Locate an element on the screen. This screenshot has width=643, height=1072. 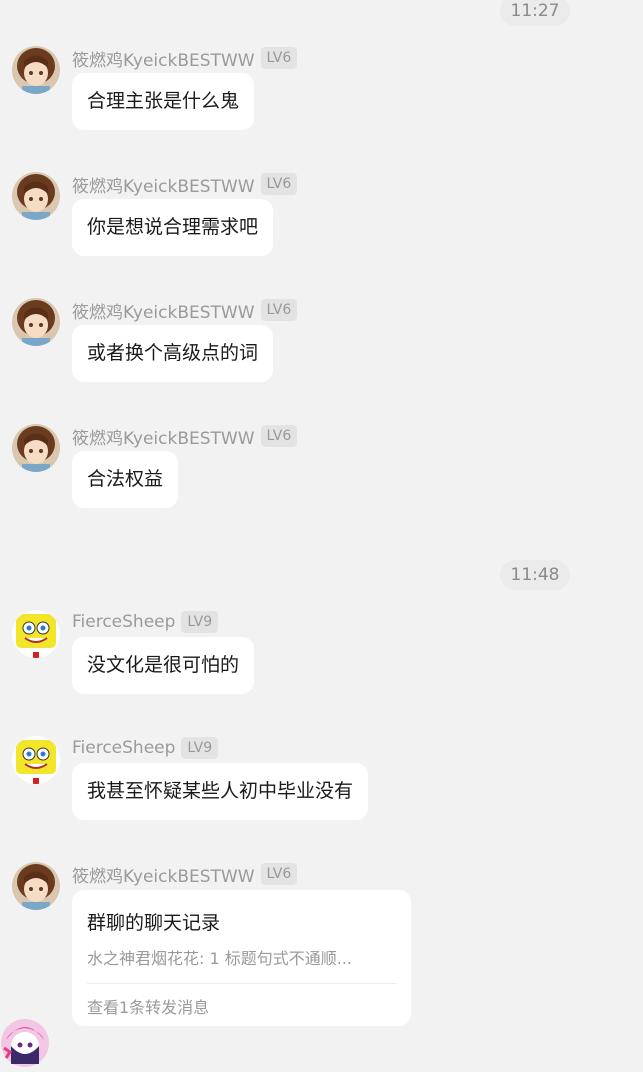
message-bubble: 没文化是很可怕的 is located at coordinates (163, 665).